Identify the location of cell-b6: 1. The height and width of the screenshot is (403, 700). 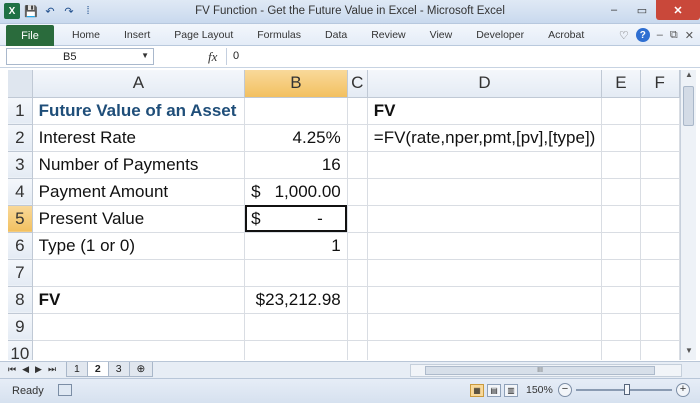
(296, 246).